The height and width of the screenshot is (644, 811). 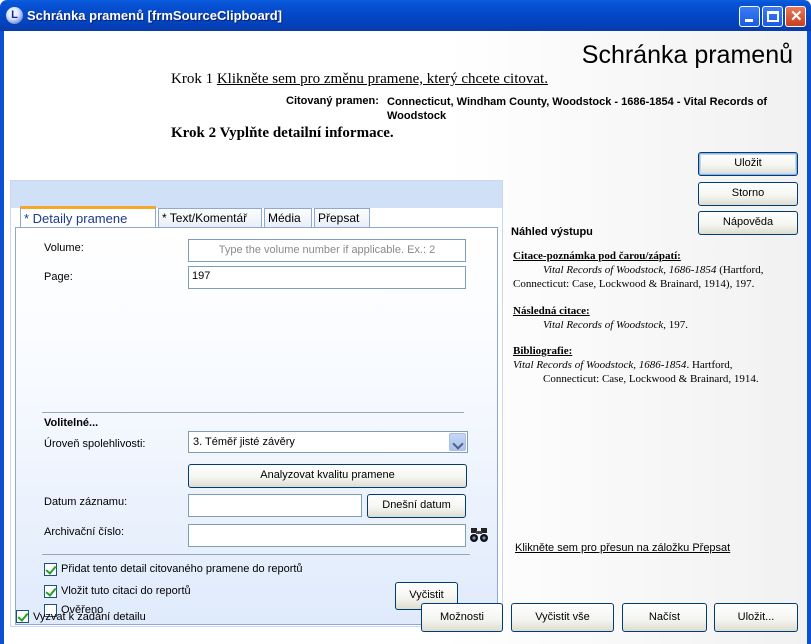 What do you see at coordinates (256, 194) in the screenshot?
I see `panel-header-band` at bounding box center [256, 194].